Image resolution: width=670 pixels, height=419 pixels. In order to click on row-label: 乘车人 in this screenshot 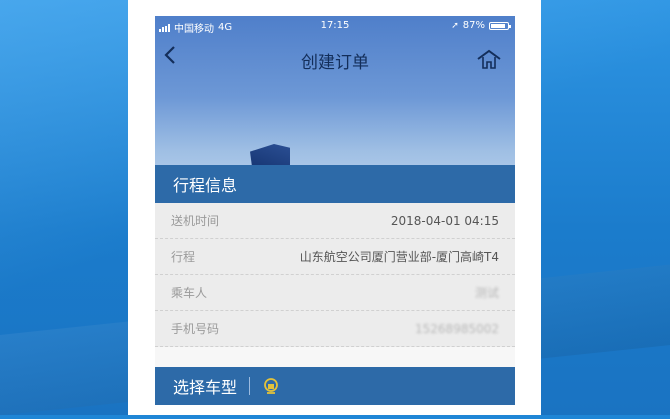, I will do `click(189, 293)`.